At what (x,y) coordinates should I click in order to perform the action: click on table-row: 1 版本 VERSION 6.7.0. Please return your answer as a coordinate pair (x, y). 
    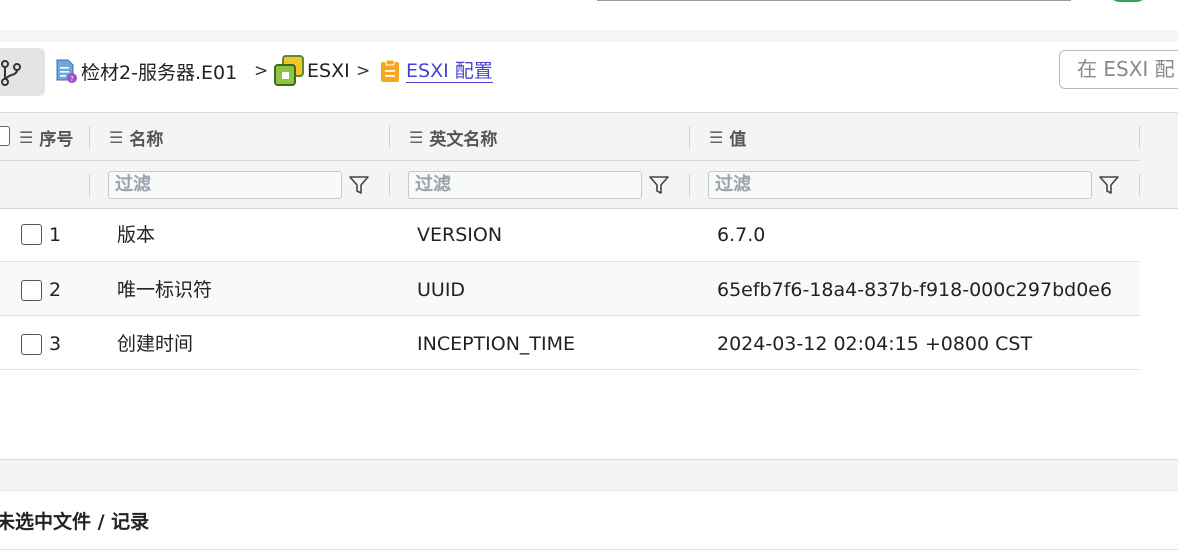
    Looking at the image, I should click on (570, 235).